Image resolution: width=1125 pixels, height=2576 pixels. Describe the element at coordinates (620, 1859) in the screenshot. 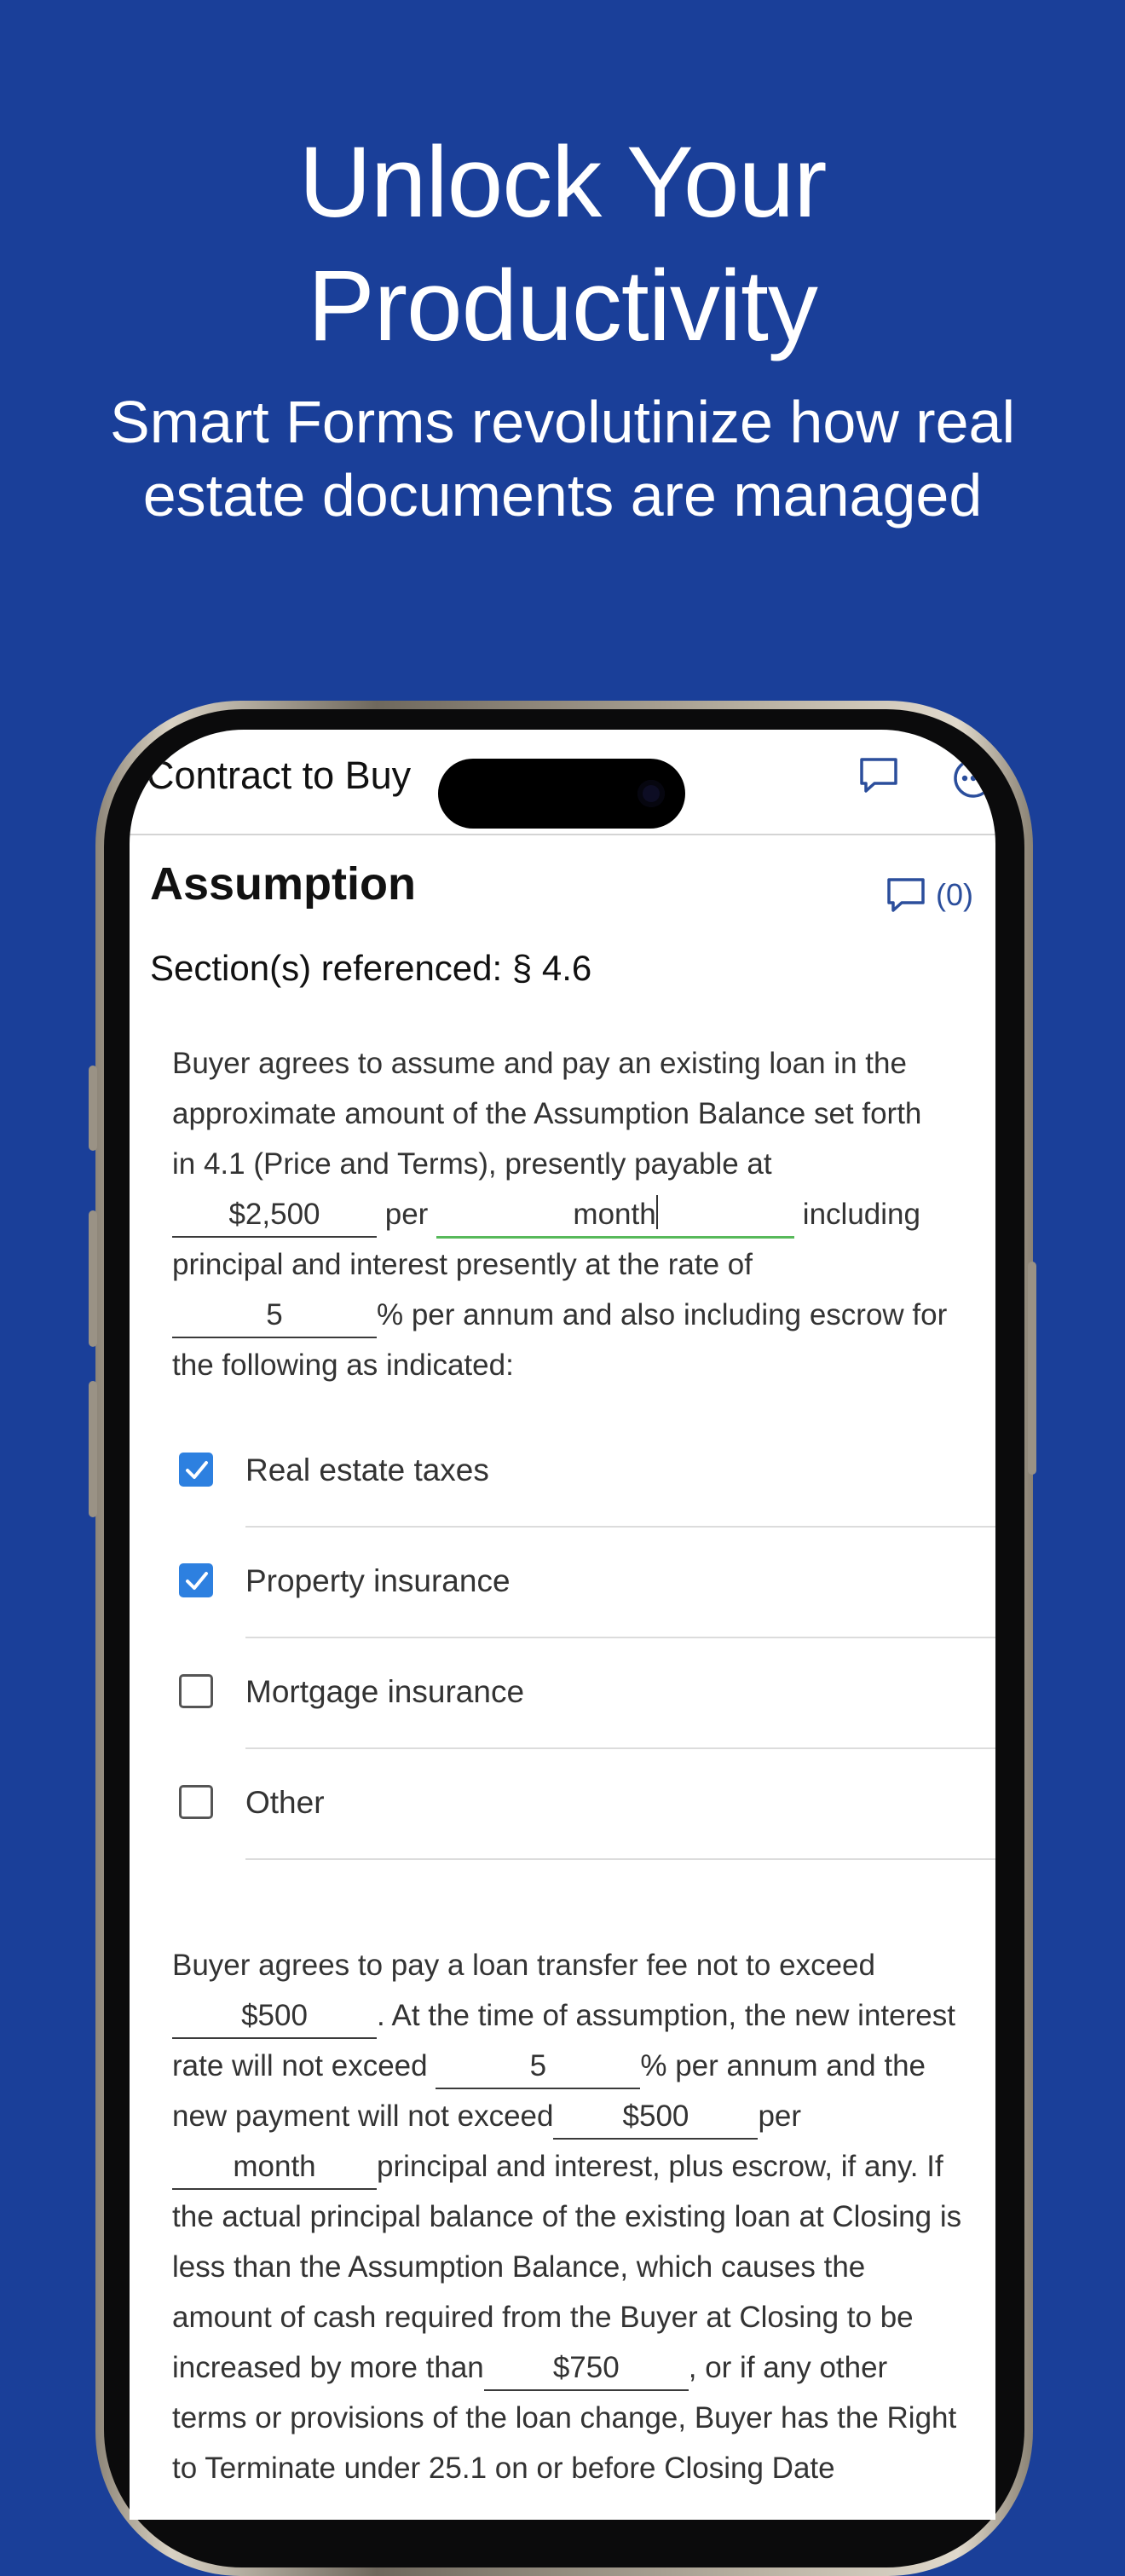

I see `row-divider` at that location.